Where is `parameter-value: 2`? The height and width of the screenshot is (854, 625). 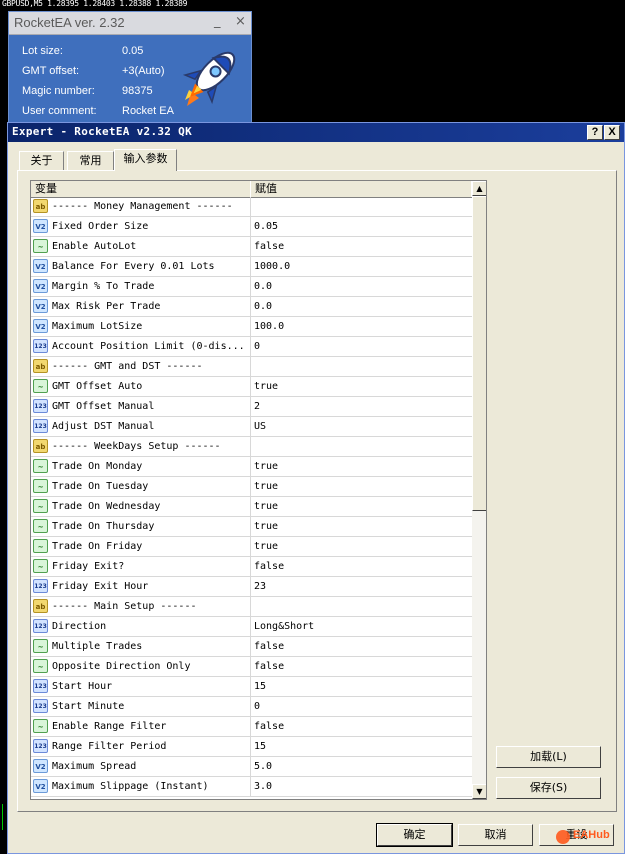
parameter-value: 2 is located at coordinates (257, 406).